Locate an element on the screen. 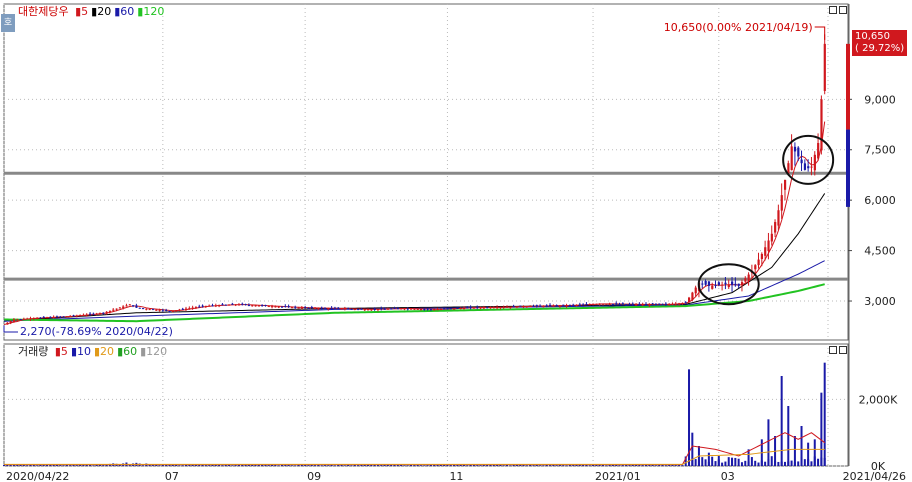 This screenshot has width=912, height=482. price-pane-minimize-button is located at coordinates (833, 10).